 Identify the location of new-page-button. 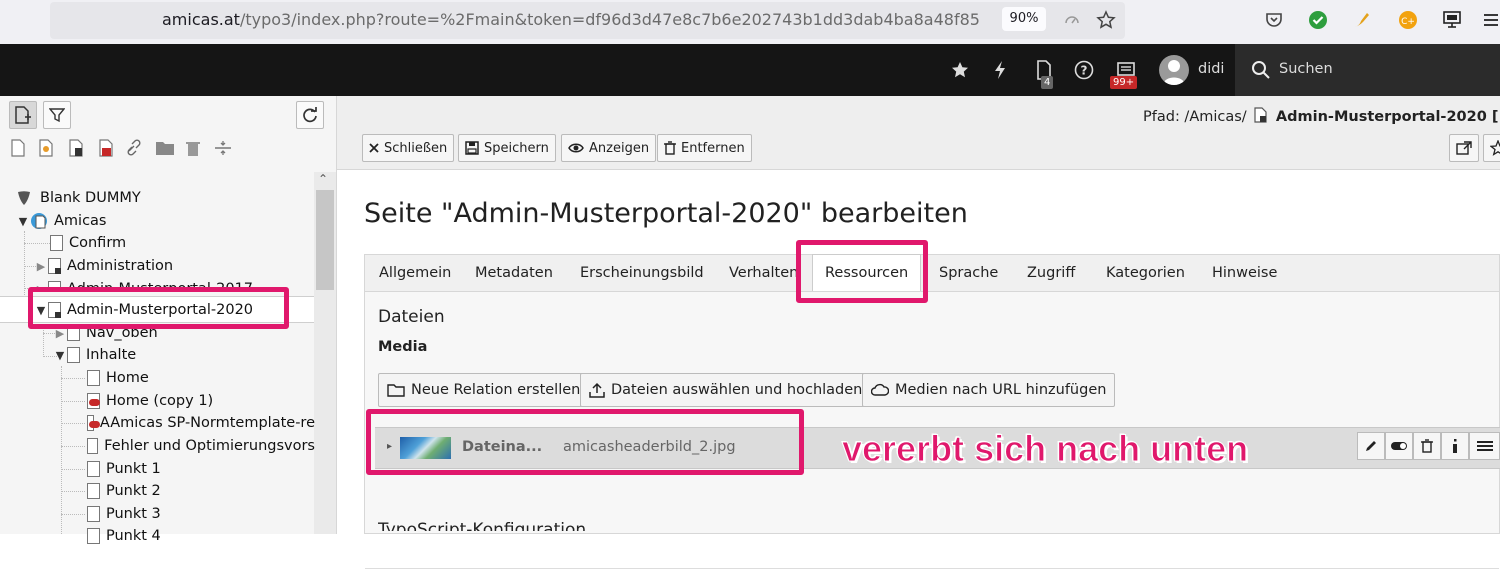
(23, 115).